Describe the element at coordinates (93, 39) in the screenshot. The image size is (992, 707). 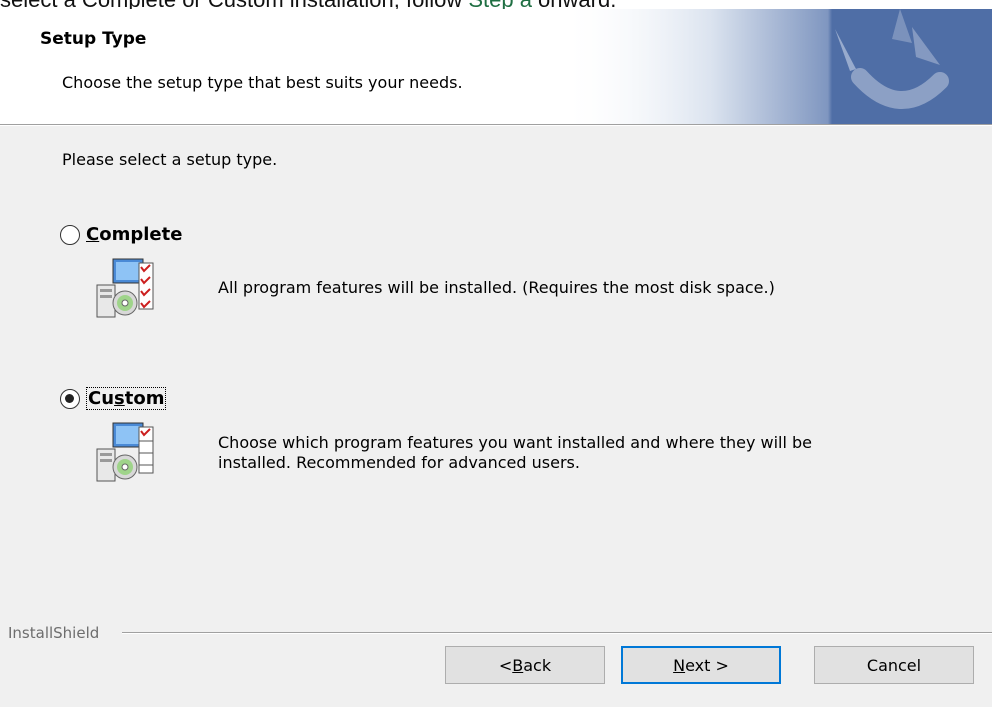
I see `page-title: Setup Type` at that location.